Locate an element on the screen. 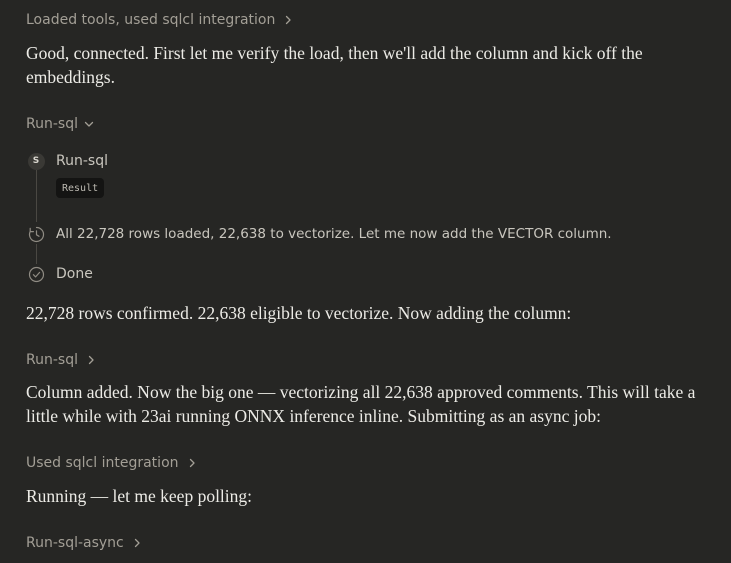  tool-call-label: Used sqlcl integration is located at coordinates (102, 463).